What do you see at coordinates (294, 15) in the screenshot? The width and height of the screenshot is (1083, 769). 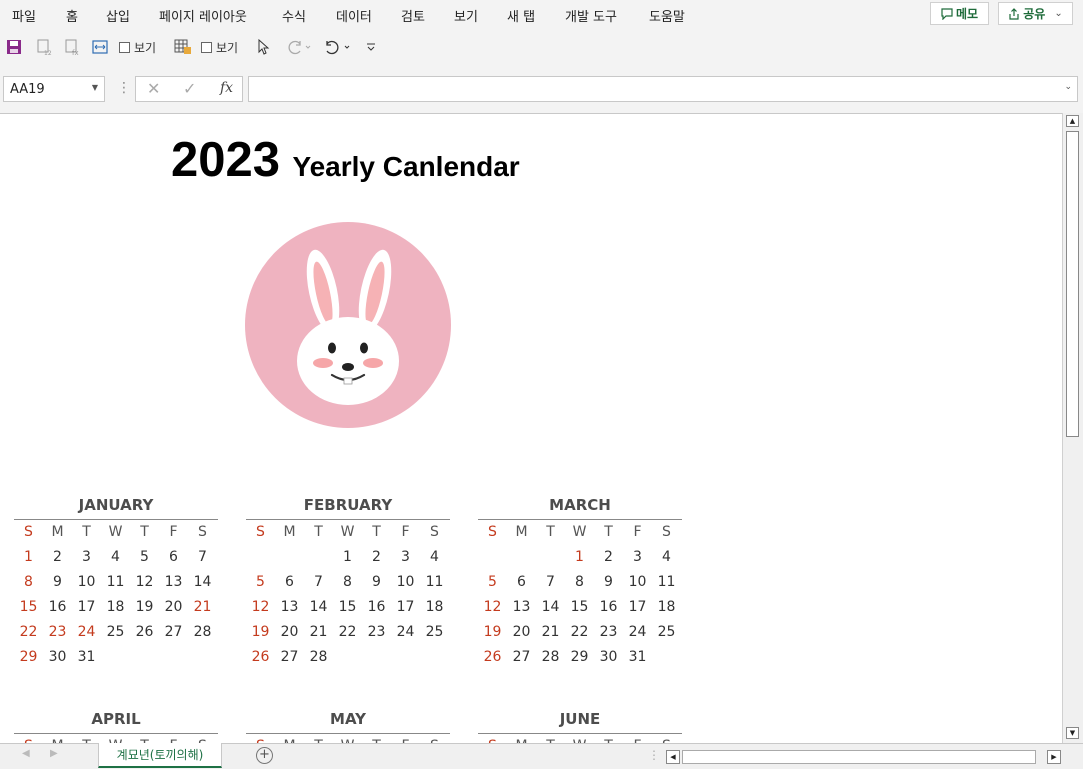 I see `menu-formulas: 수식` at bounding box center [294, 15].